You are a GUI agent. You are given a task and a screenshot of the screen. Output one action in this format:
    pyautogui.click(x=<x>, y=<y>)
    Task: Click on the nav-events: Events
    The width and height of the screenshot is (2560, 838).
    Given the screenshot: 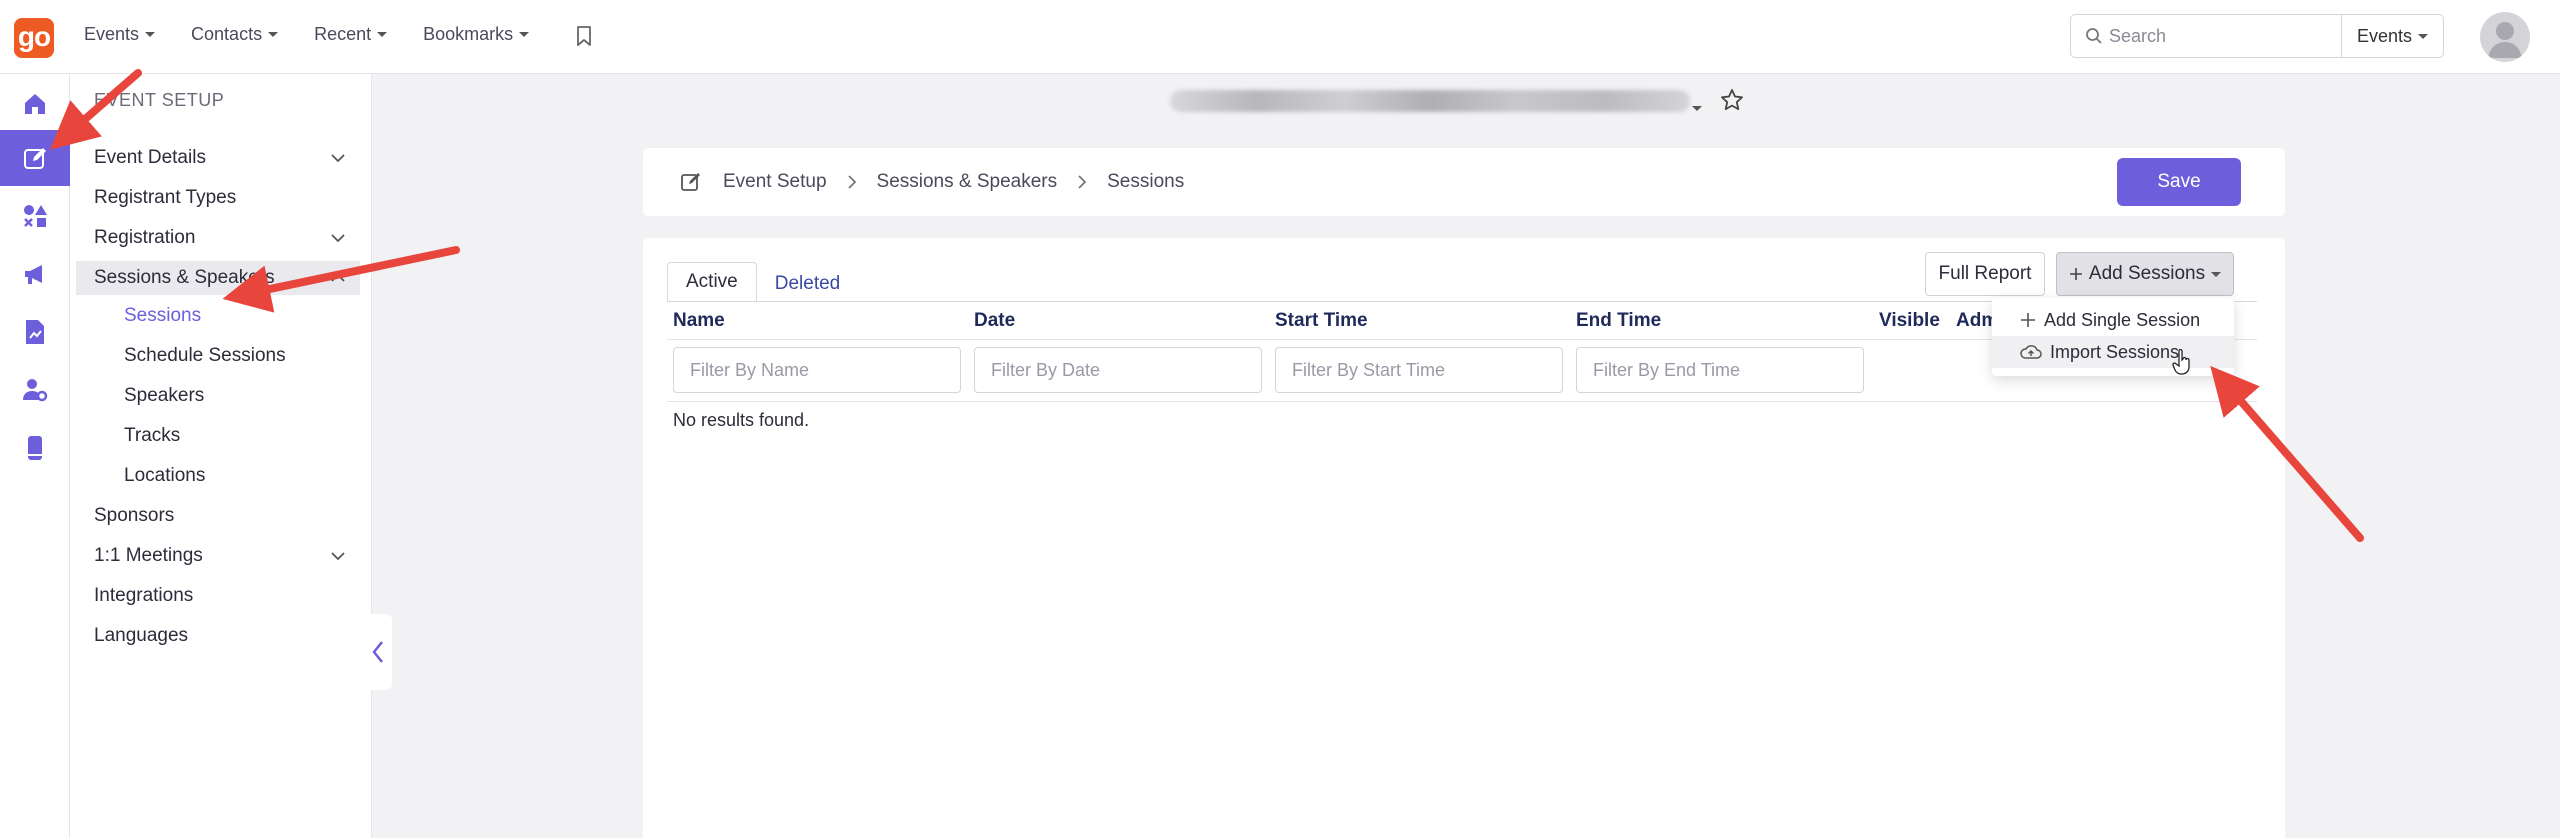 What is the action you would take?
    pyautogui.click(x=120, y=34)
    